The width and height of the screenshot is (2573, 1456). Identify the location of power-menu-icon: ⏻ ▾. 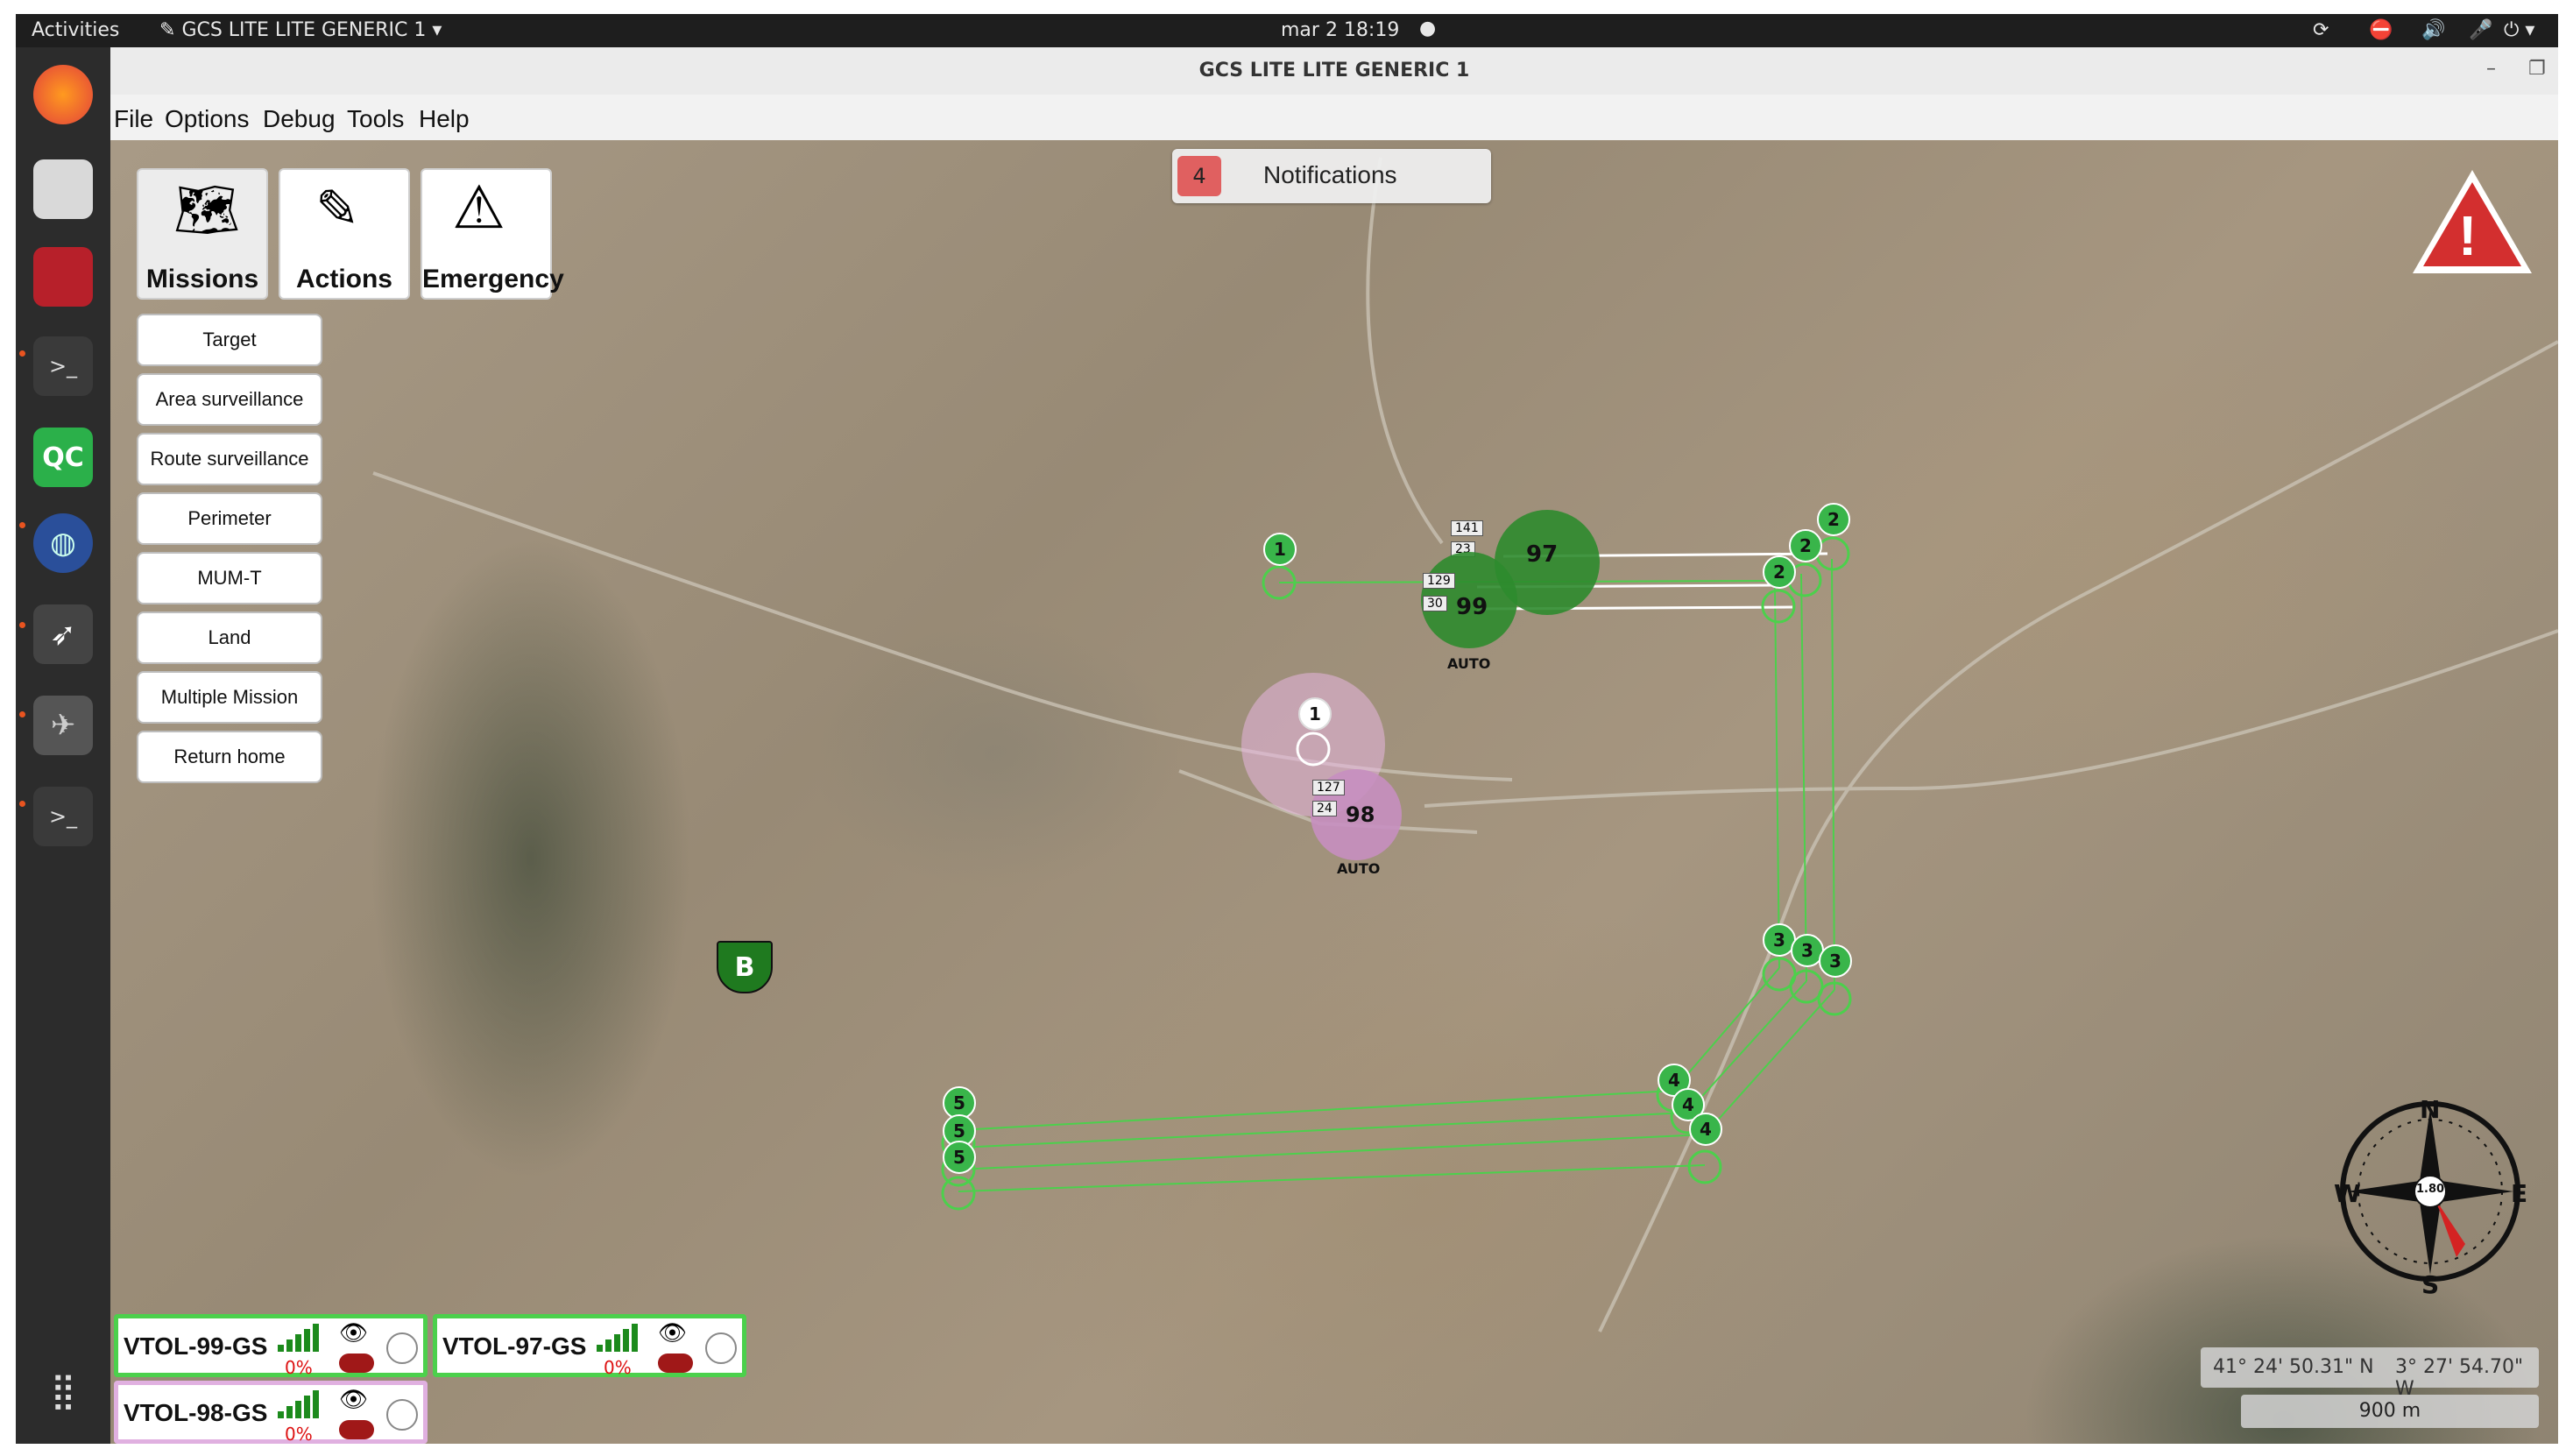
(2519, 30).